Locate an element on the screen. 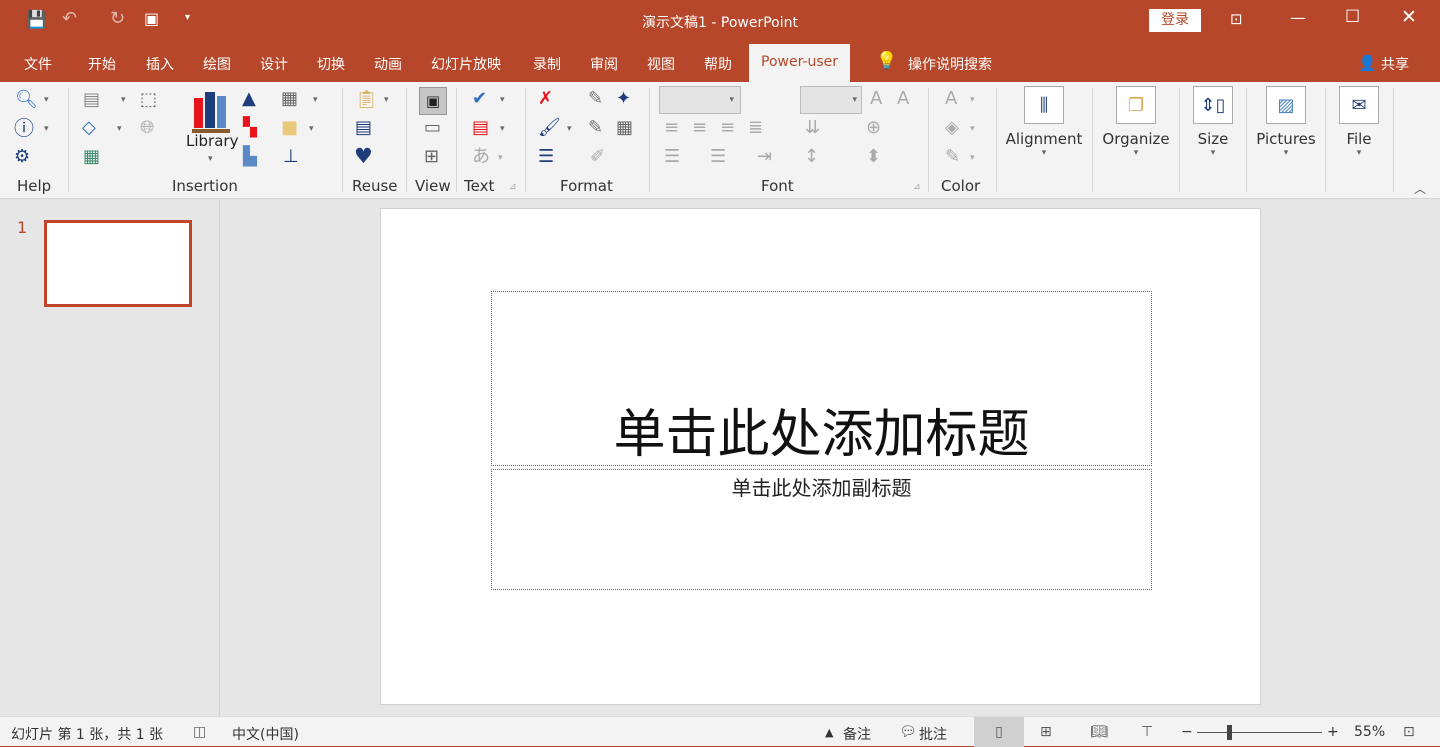 The width and height of the screenshot is (1440, 747). numbering-icon: ☰ is located at coordinates (718, 157).